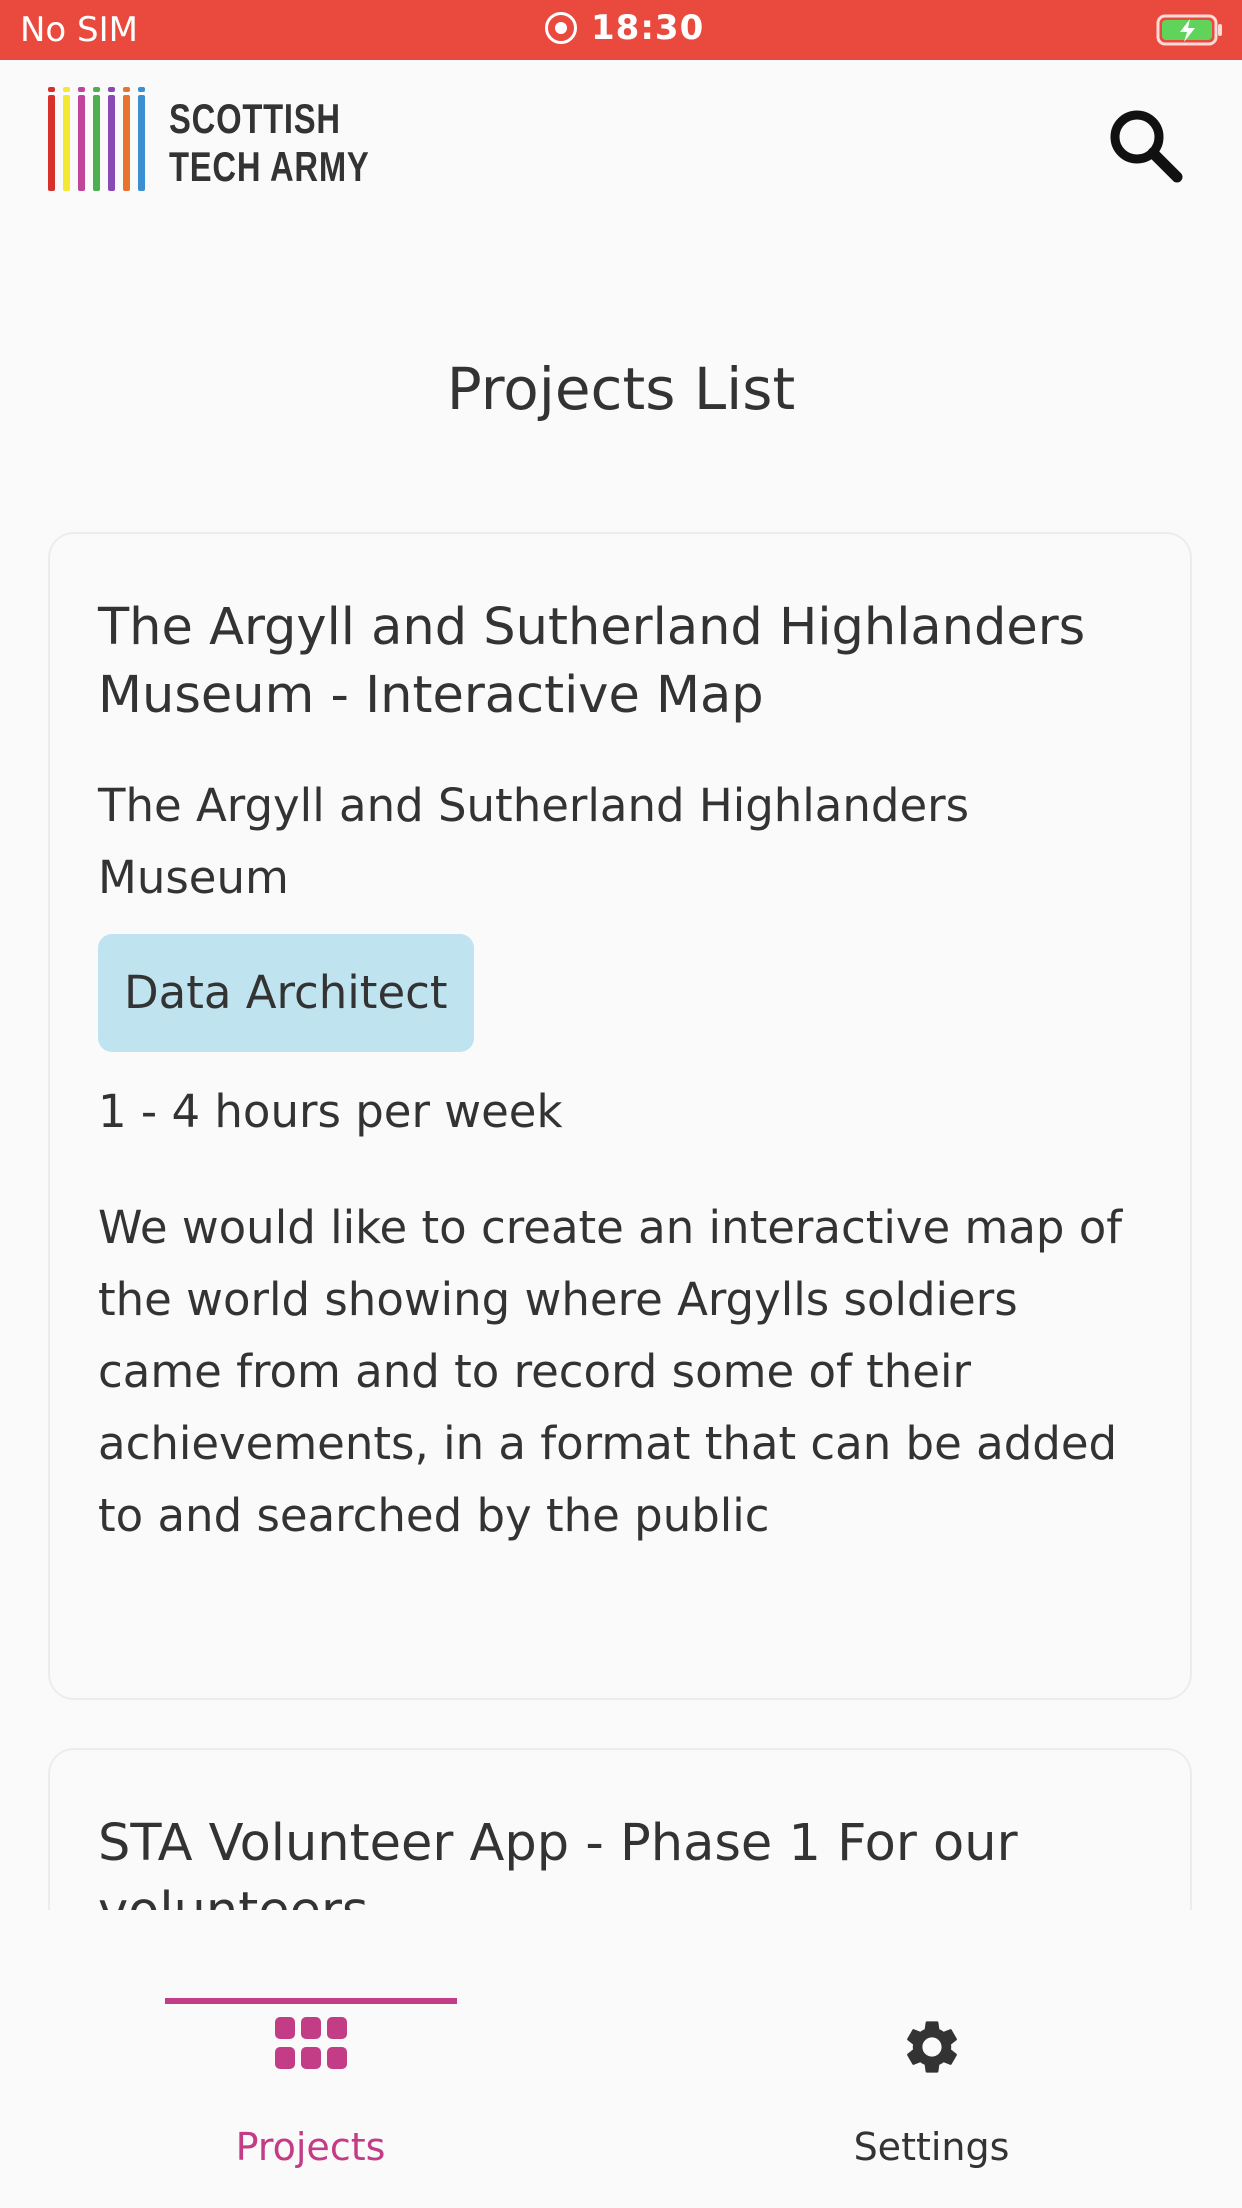 The image size is (1242, 2208). Describe the element at coordinates (330, 1111) in the screenshot. I see `project-hours: 1 - 4 hours per week` at that location.